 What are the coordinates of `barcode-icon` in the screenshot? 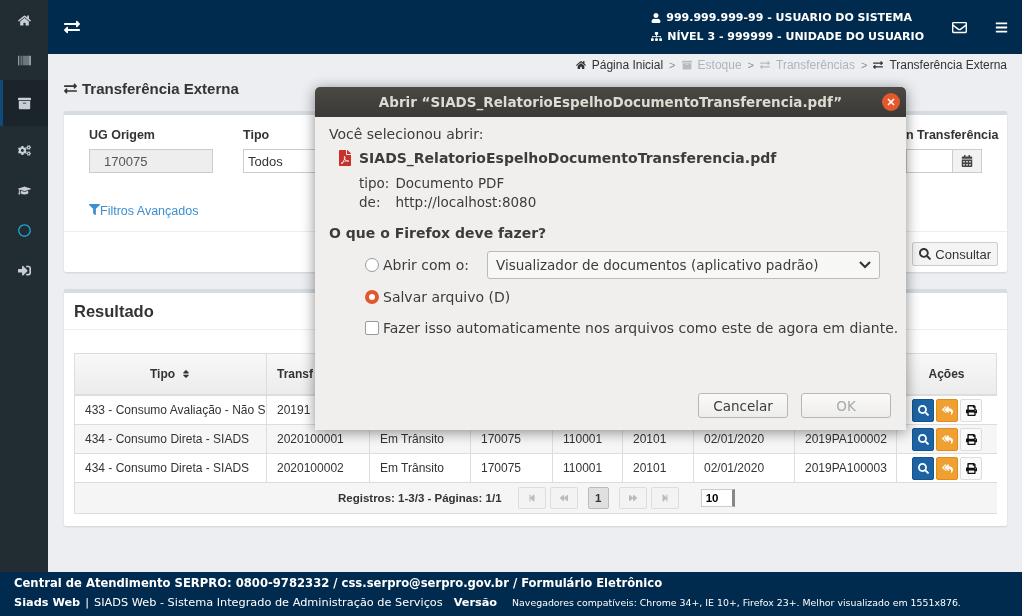 It's located at (24, 60).